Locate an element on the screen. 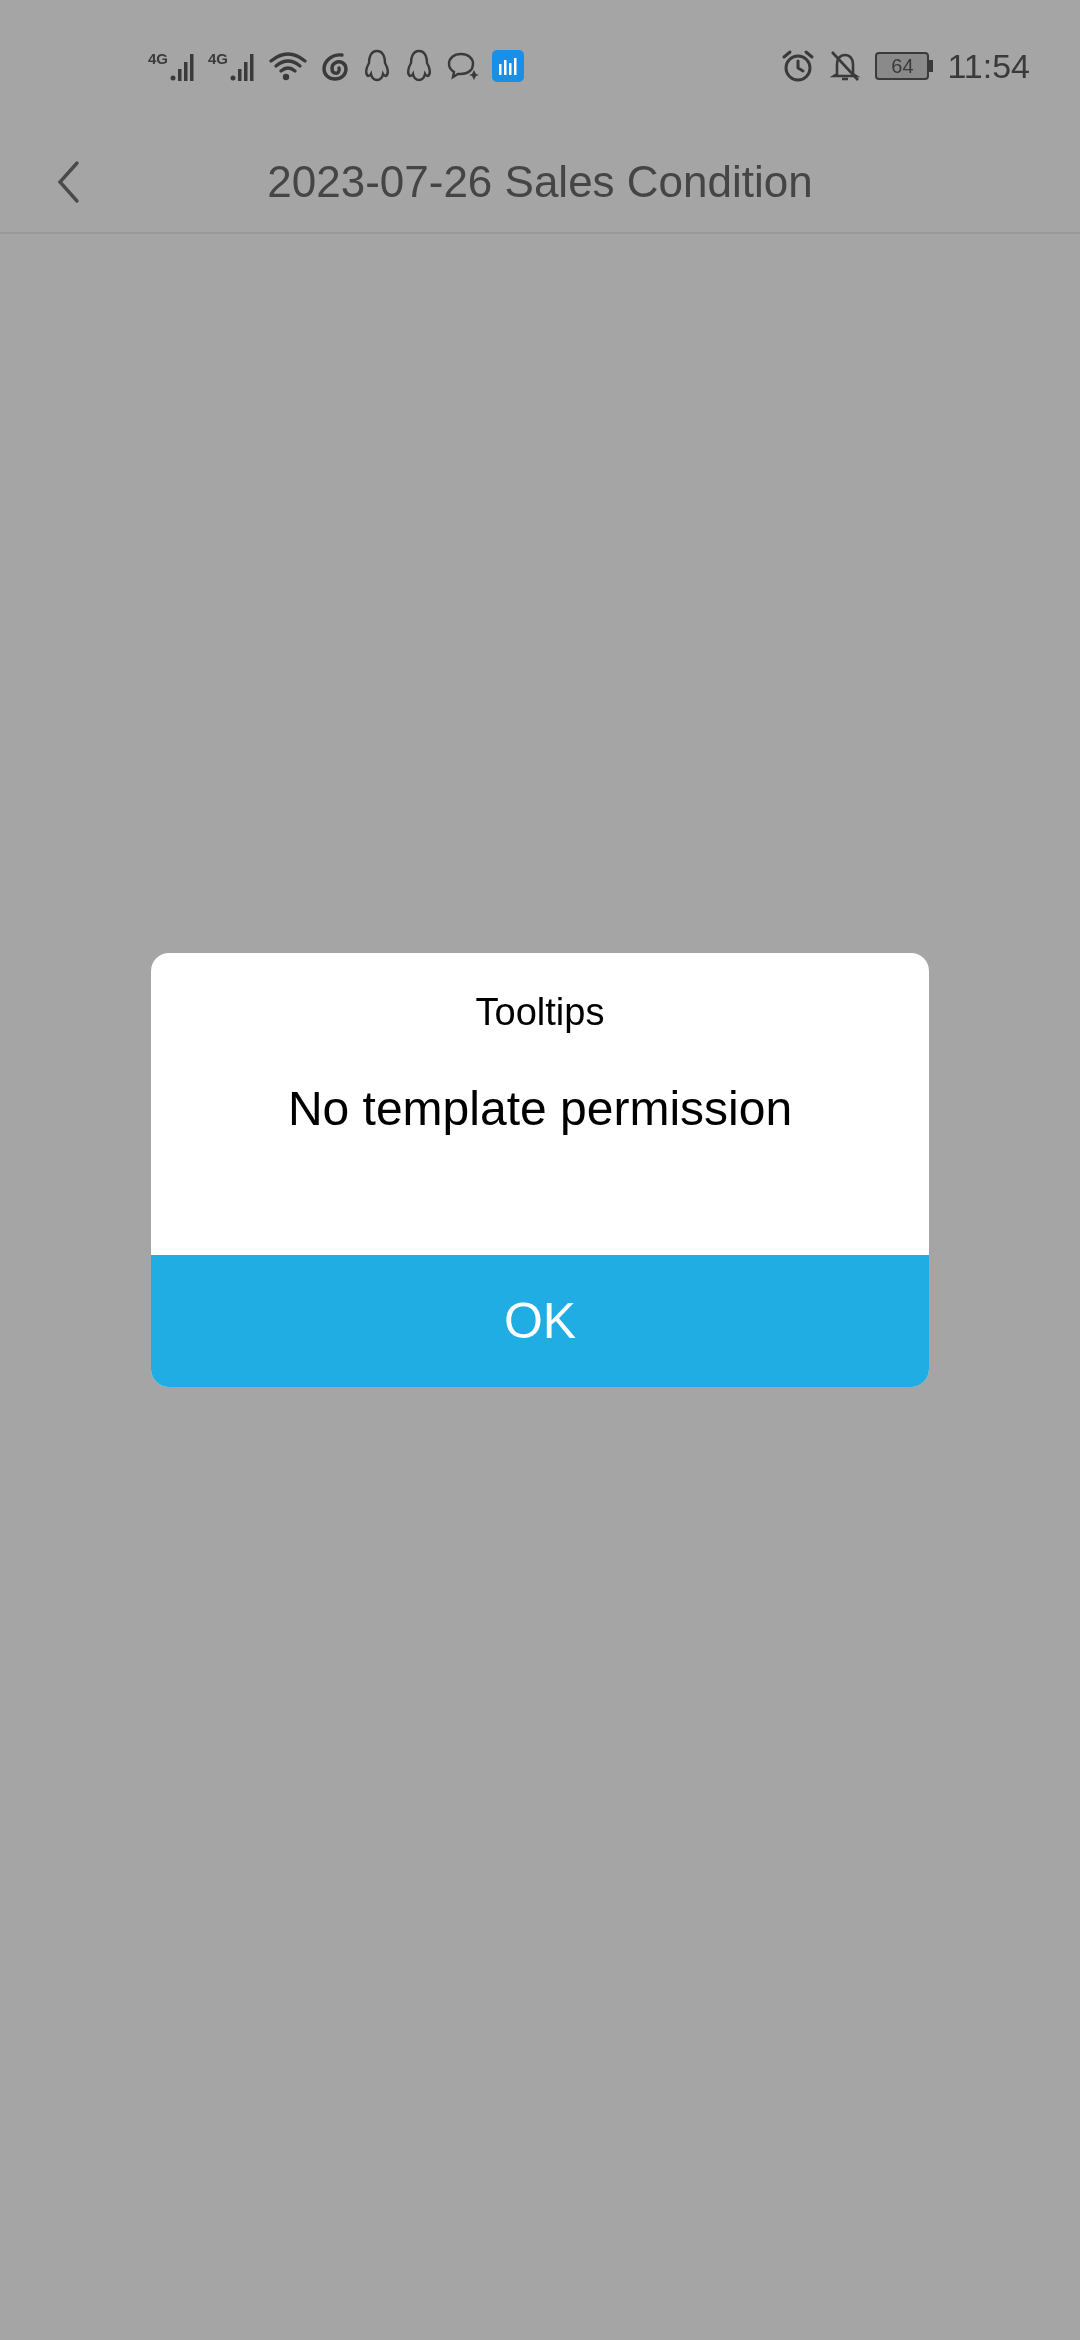  app-icon is located at coordinates (508, 66).